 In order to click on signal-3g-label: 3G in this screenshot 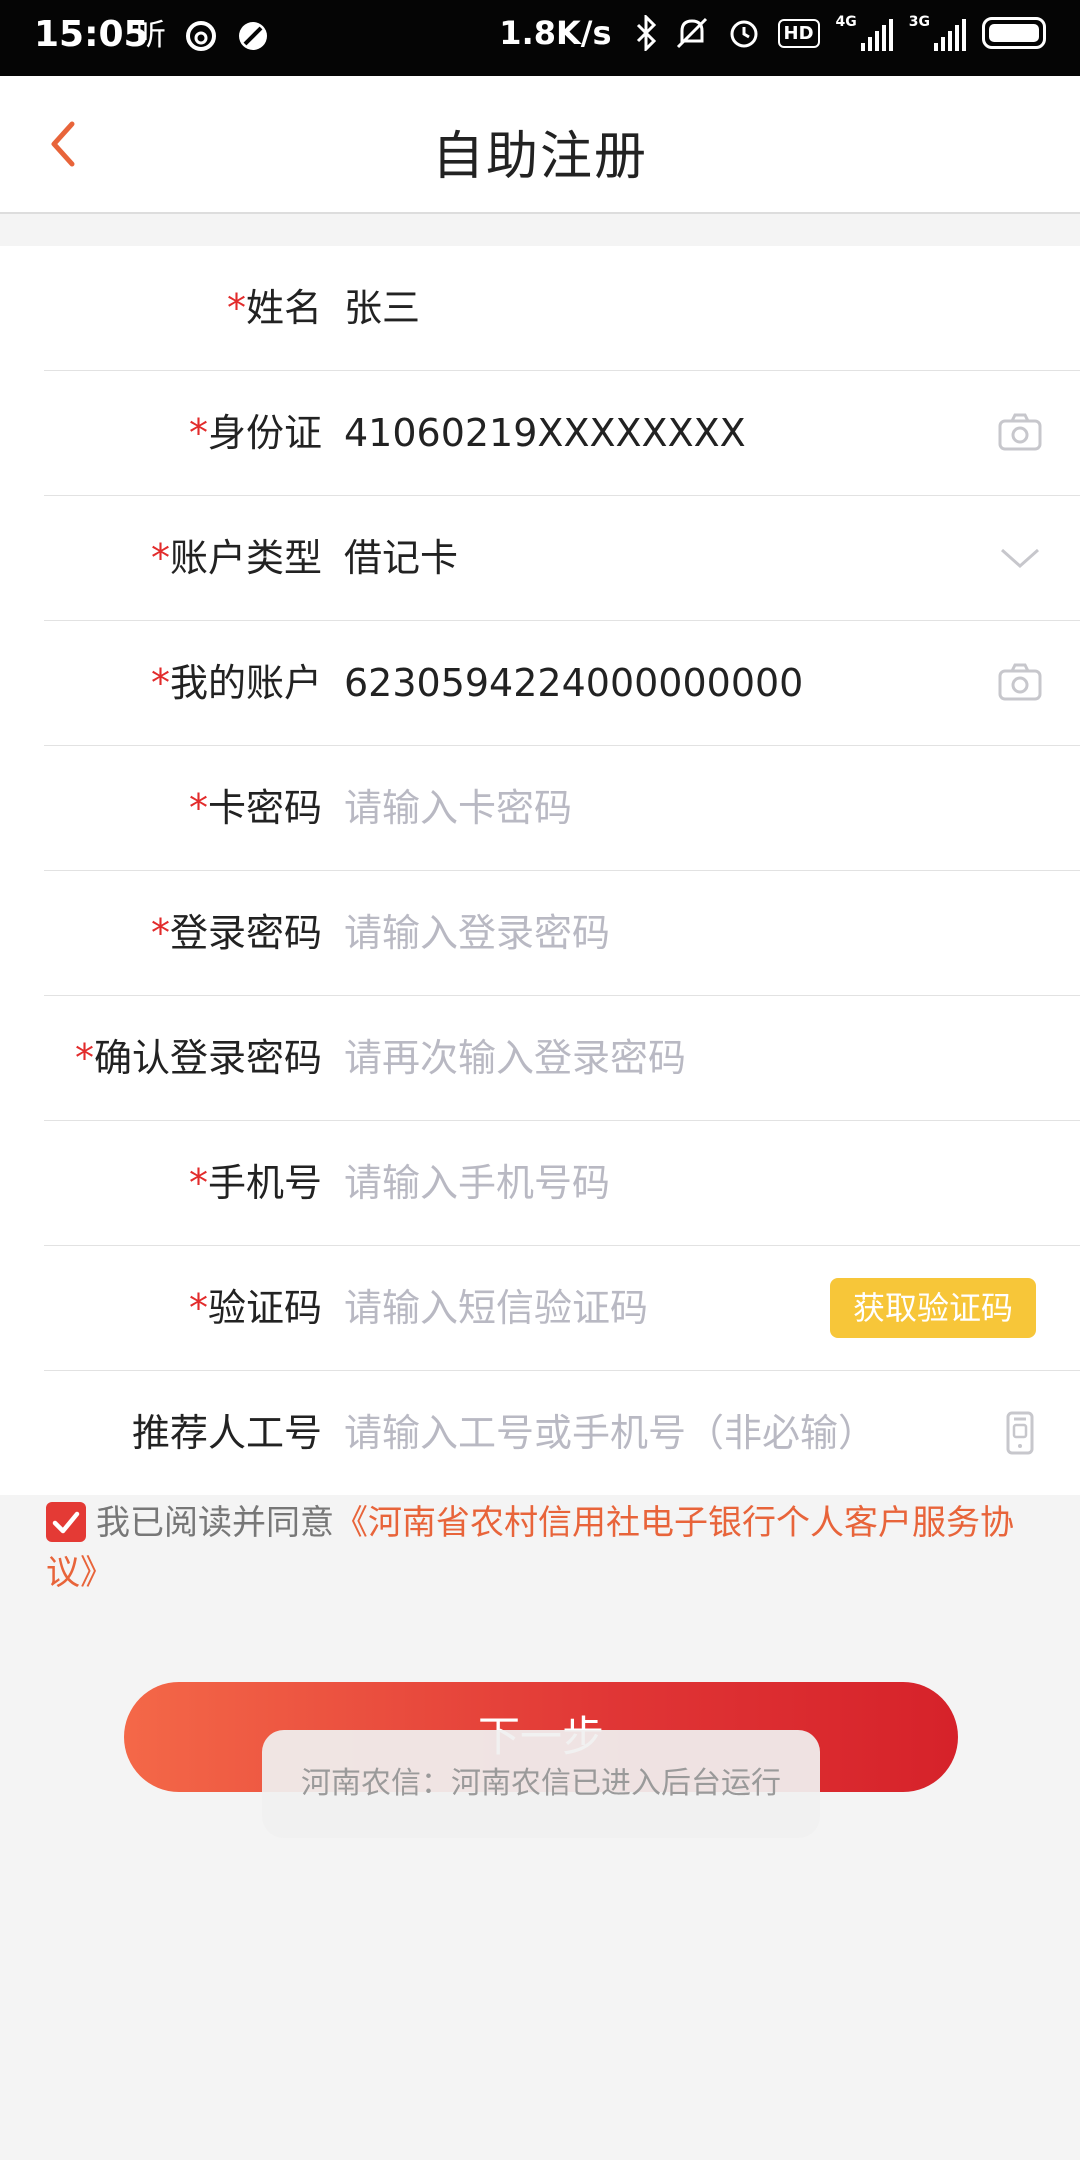, I will do `click(919, 22)`.